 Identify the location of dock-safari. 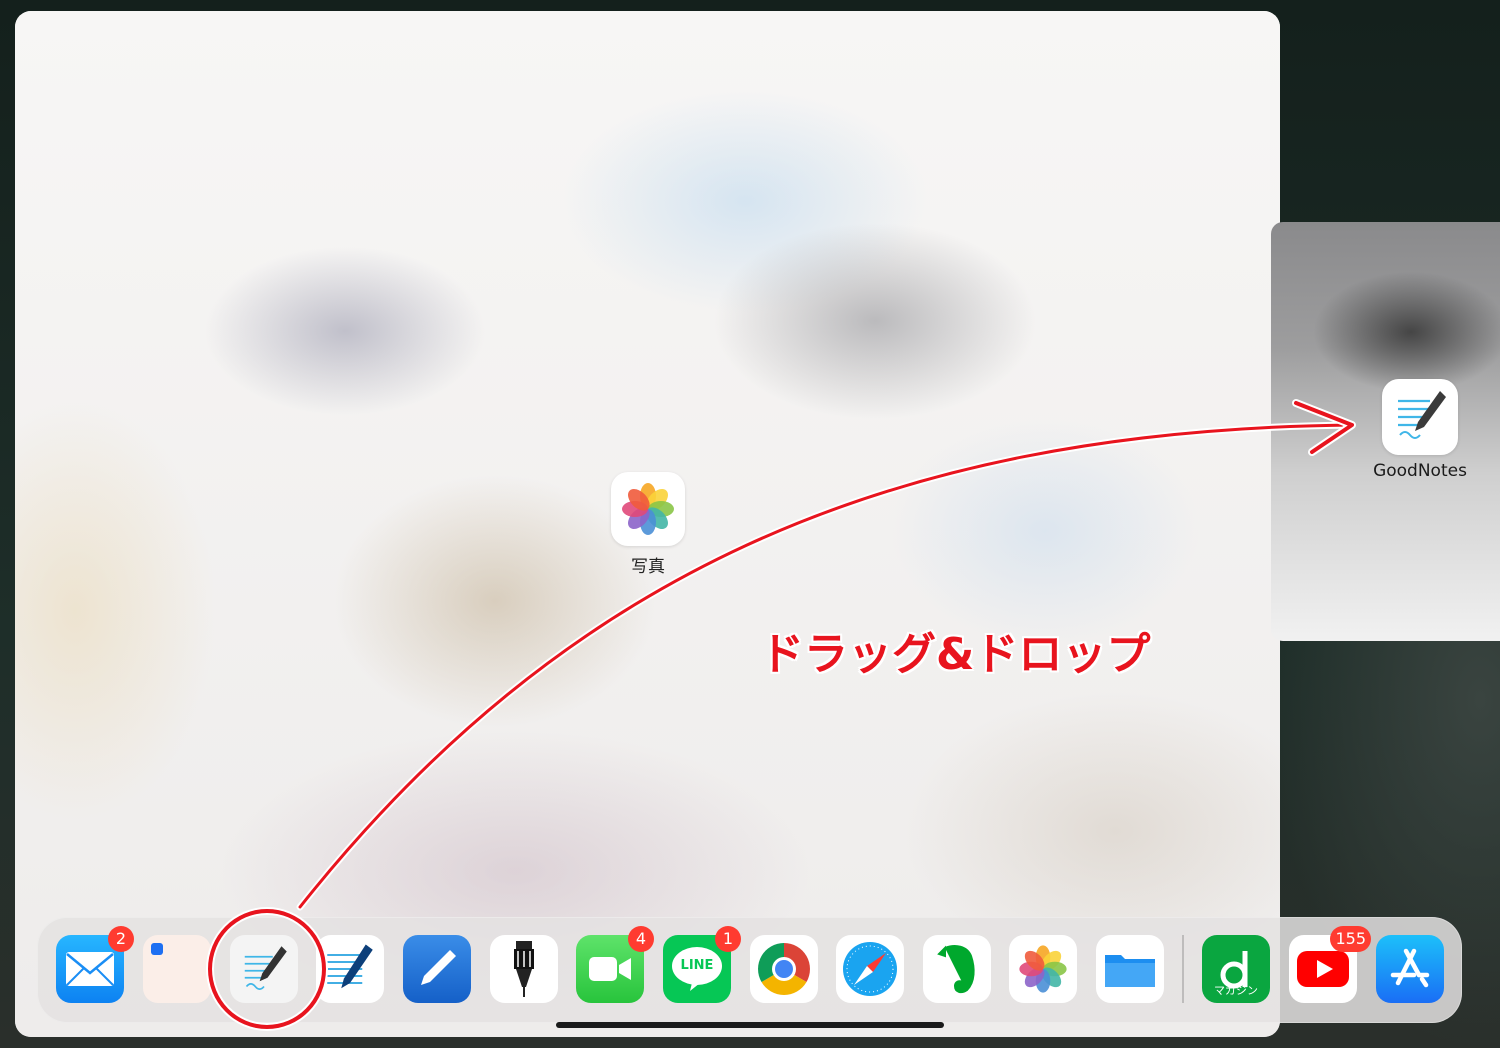
(870, 969).